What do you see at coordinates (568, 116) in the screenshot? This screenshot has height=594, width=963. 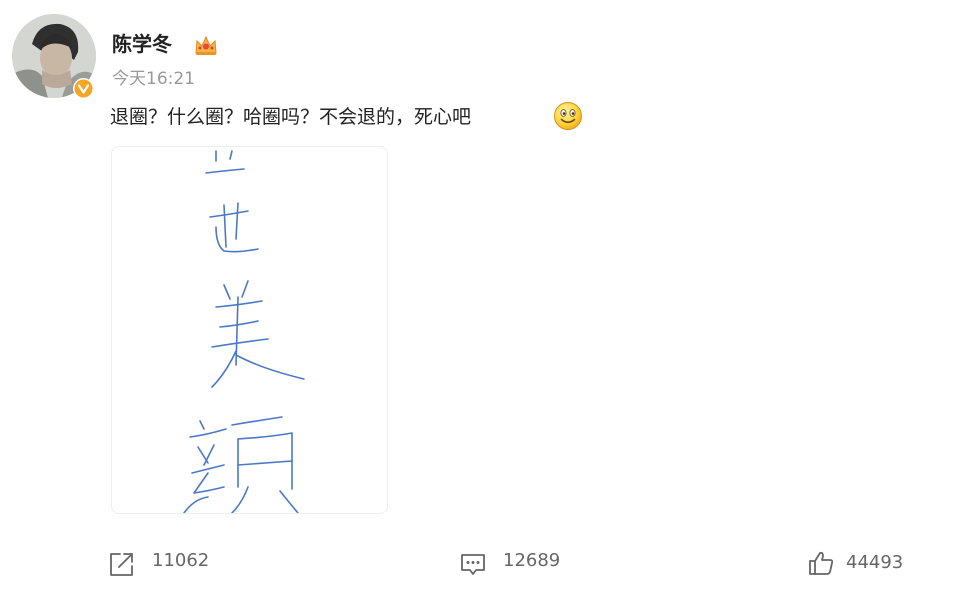 I see `smile-emoji-icon` at bounding box center [568, 116].